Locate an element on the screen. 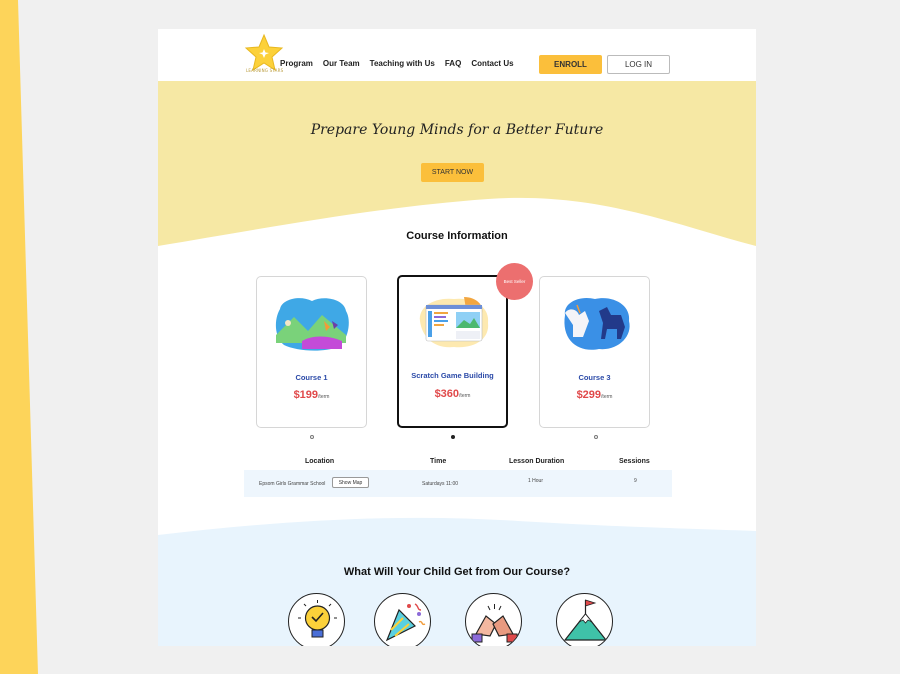  course-info-title: Course Information is located at coordinates (457, 236).